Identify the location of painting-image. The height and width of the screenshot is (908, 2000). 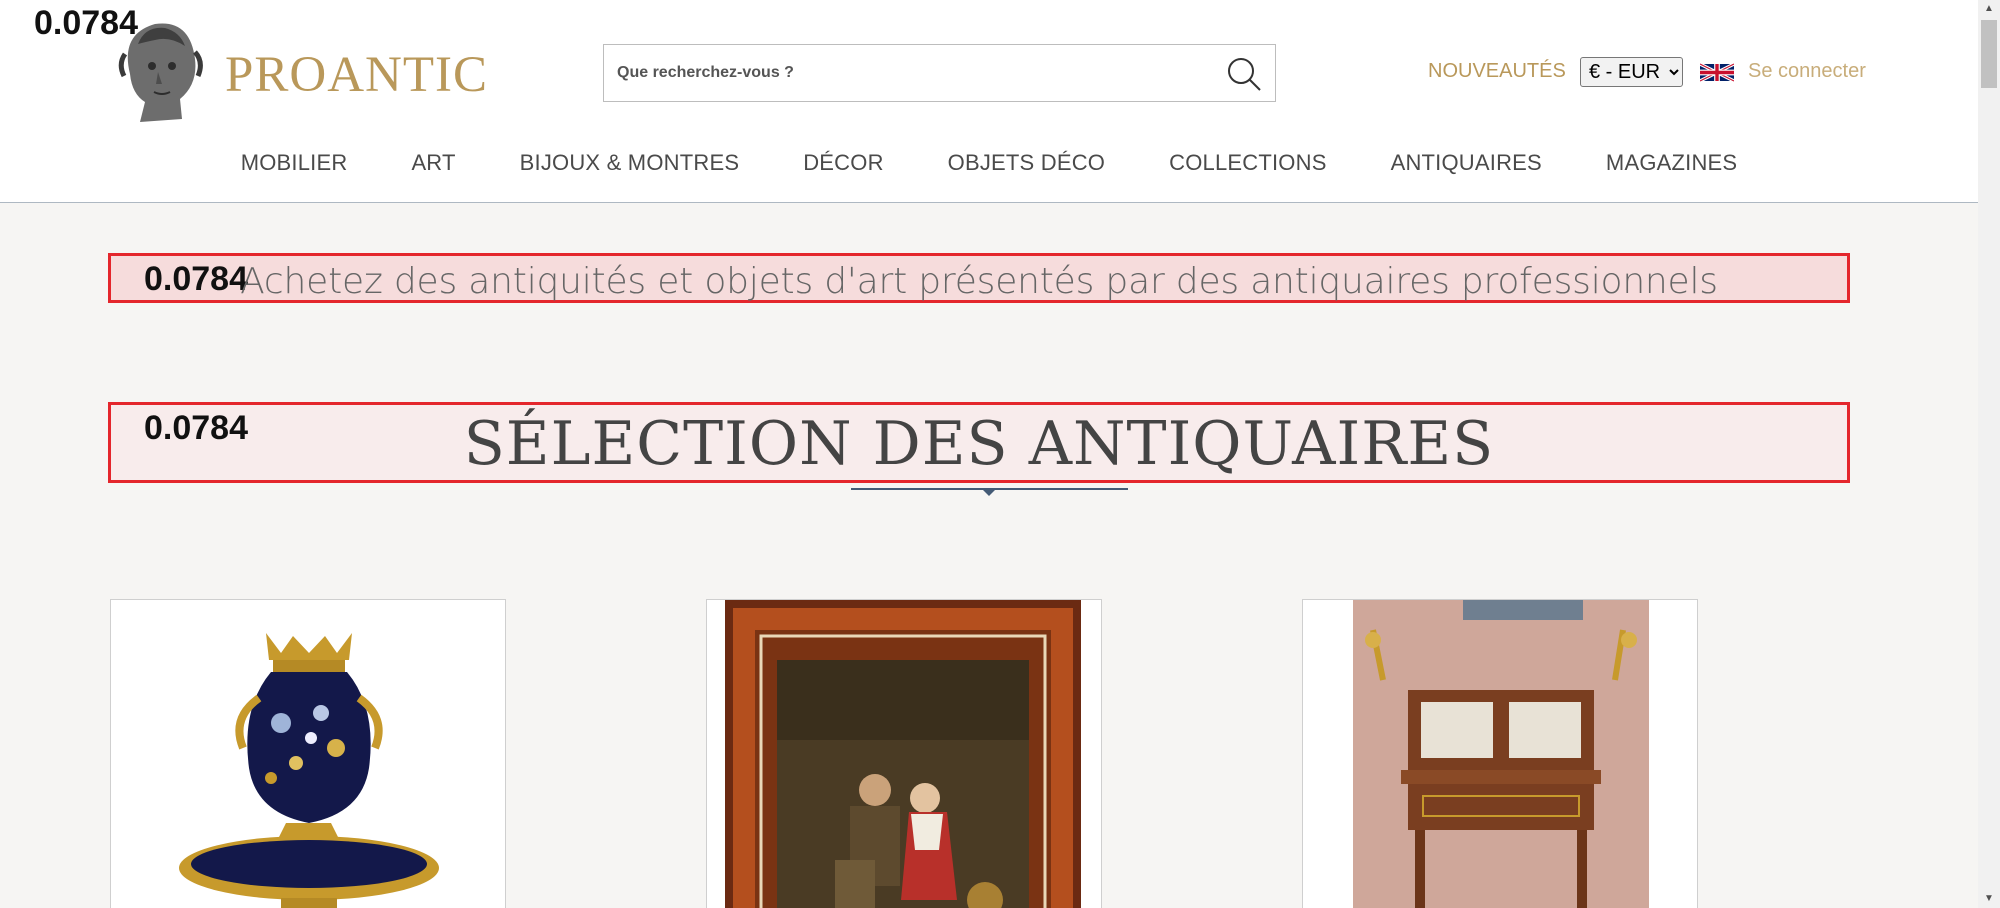
(903, 754).